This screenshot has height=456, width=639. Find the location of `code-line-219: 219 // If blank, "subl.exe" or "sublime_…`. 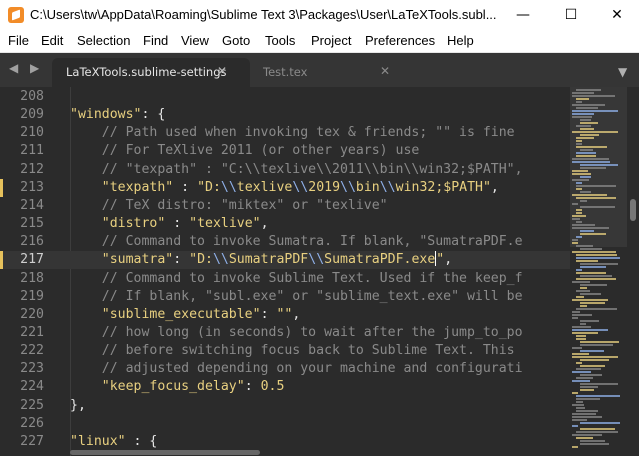

code-line-219: 219 // If blank, "subl.exe" or "sublime_… is located at coordinates (285, 297).